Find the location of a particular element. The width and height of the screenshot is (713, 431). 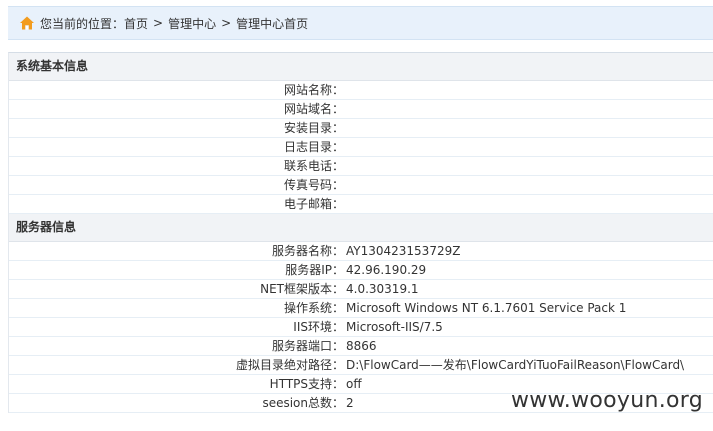

table-row: IIS环境： Microsoft-IIS/7.5 is located at coordinates (361, 327).